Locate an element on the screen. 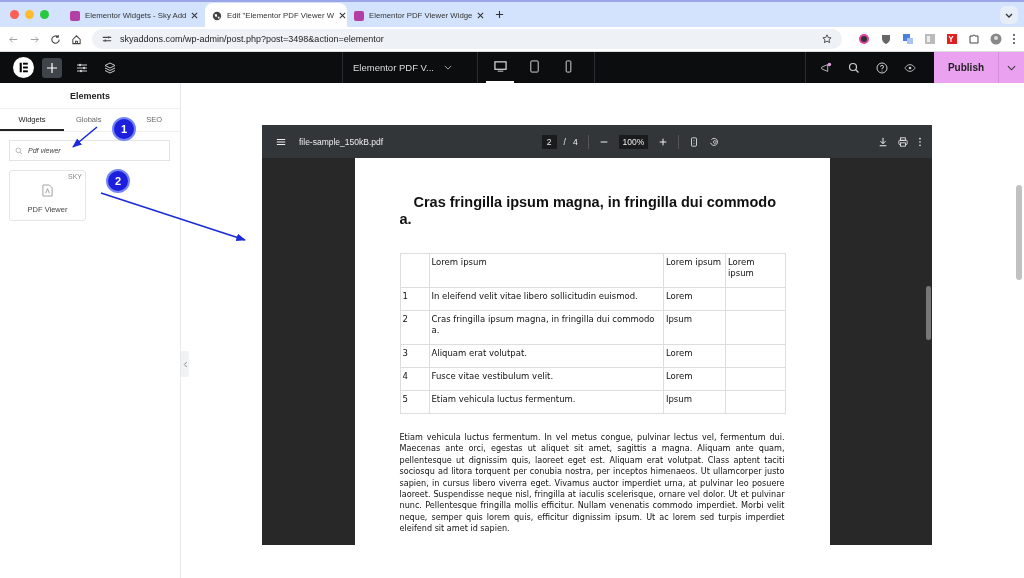 The image size is (1024, 578). puzzle-icon is located at coordinates (974, 39).